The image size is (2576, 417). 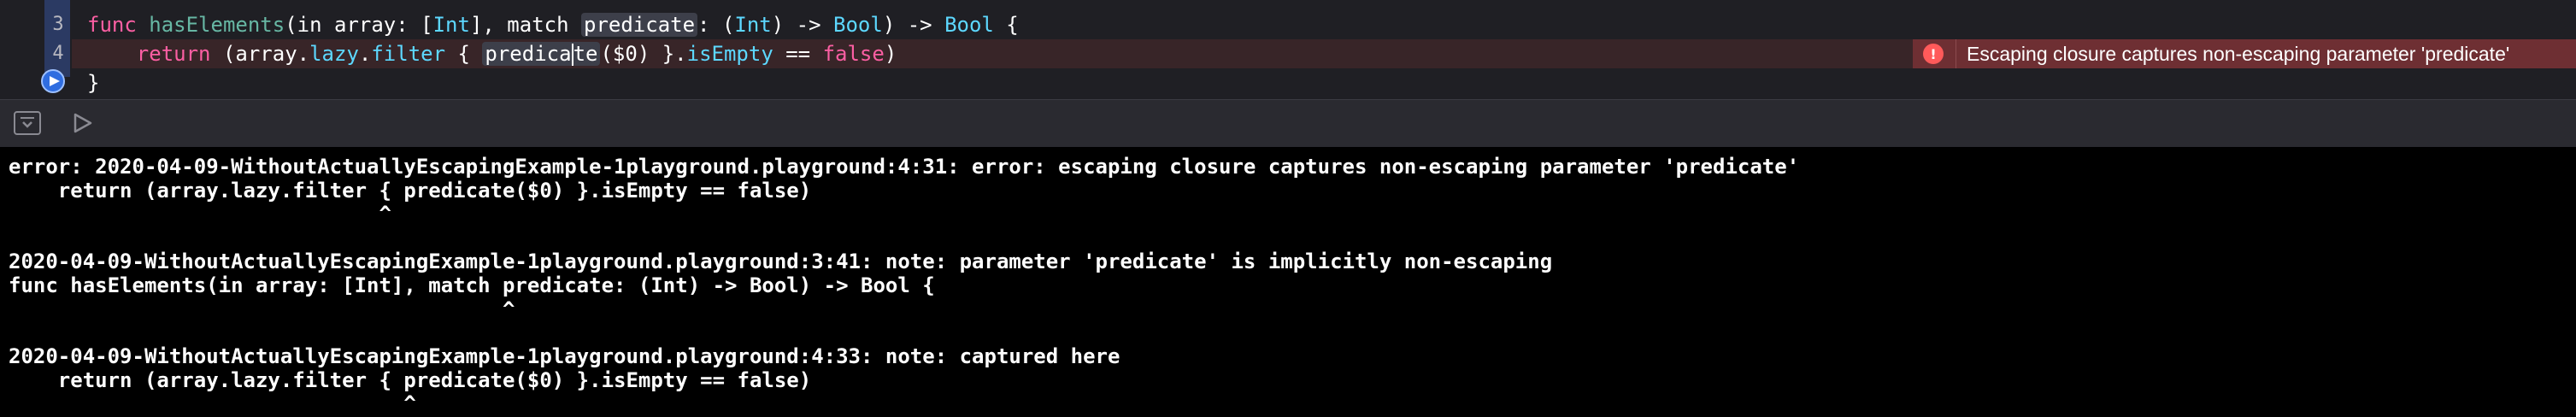 I want to click on hide-debug-area-button, so click(x=27, y=123).